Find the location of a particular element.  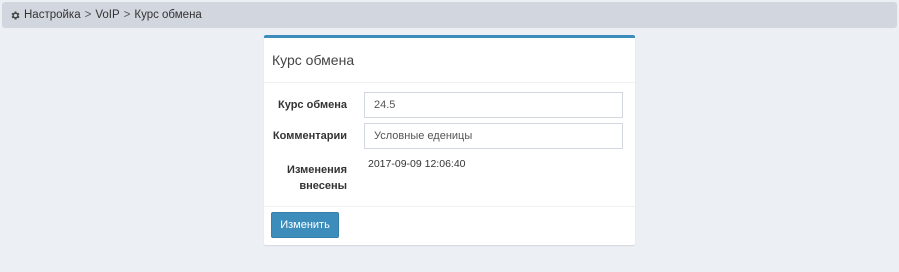

changed-label-line1: Изменения is located at coordinates (317, 170).